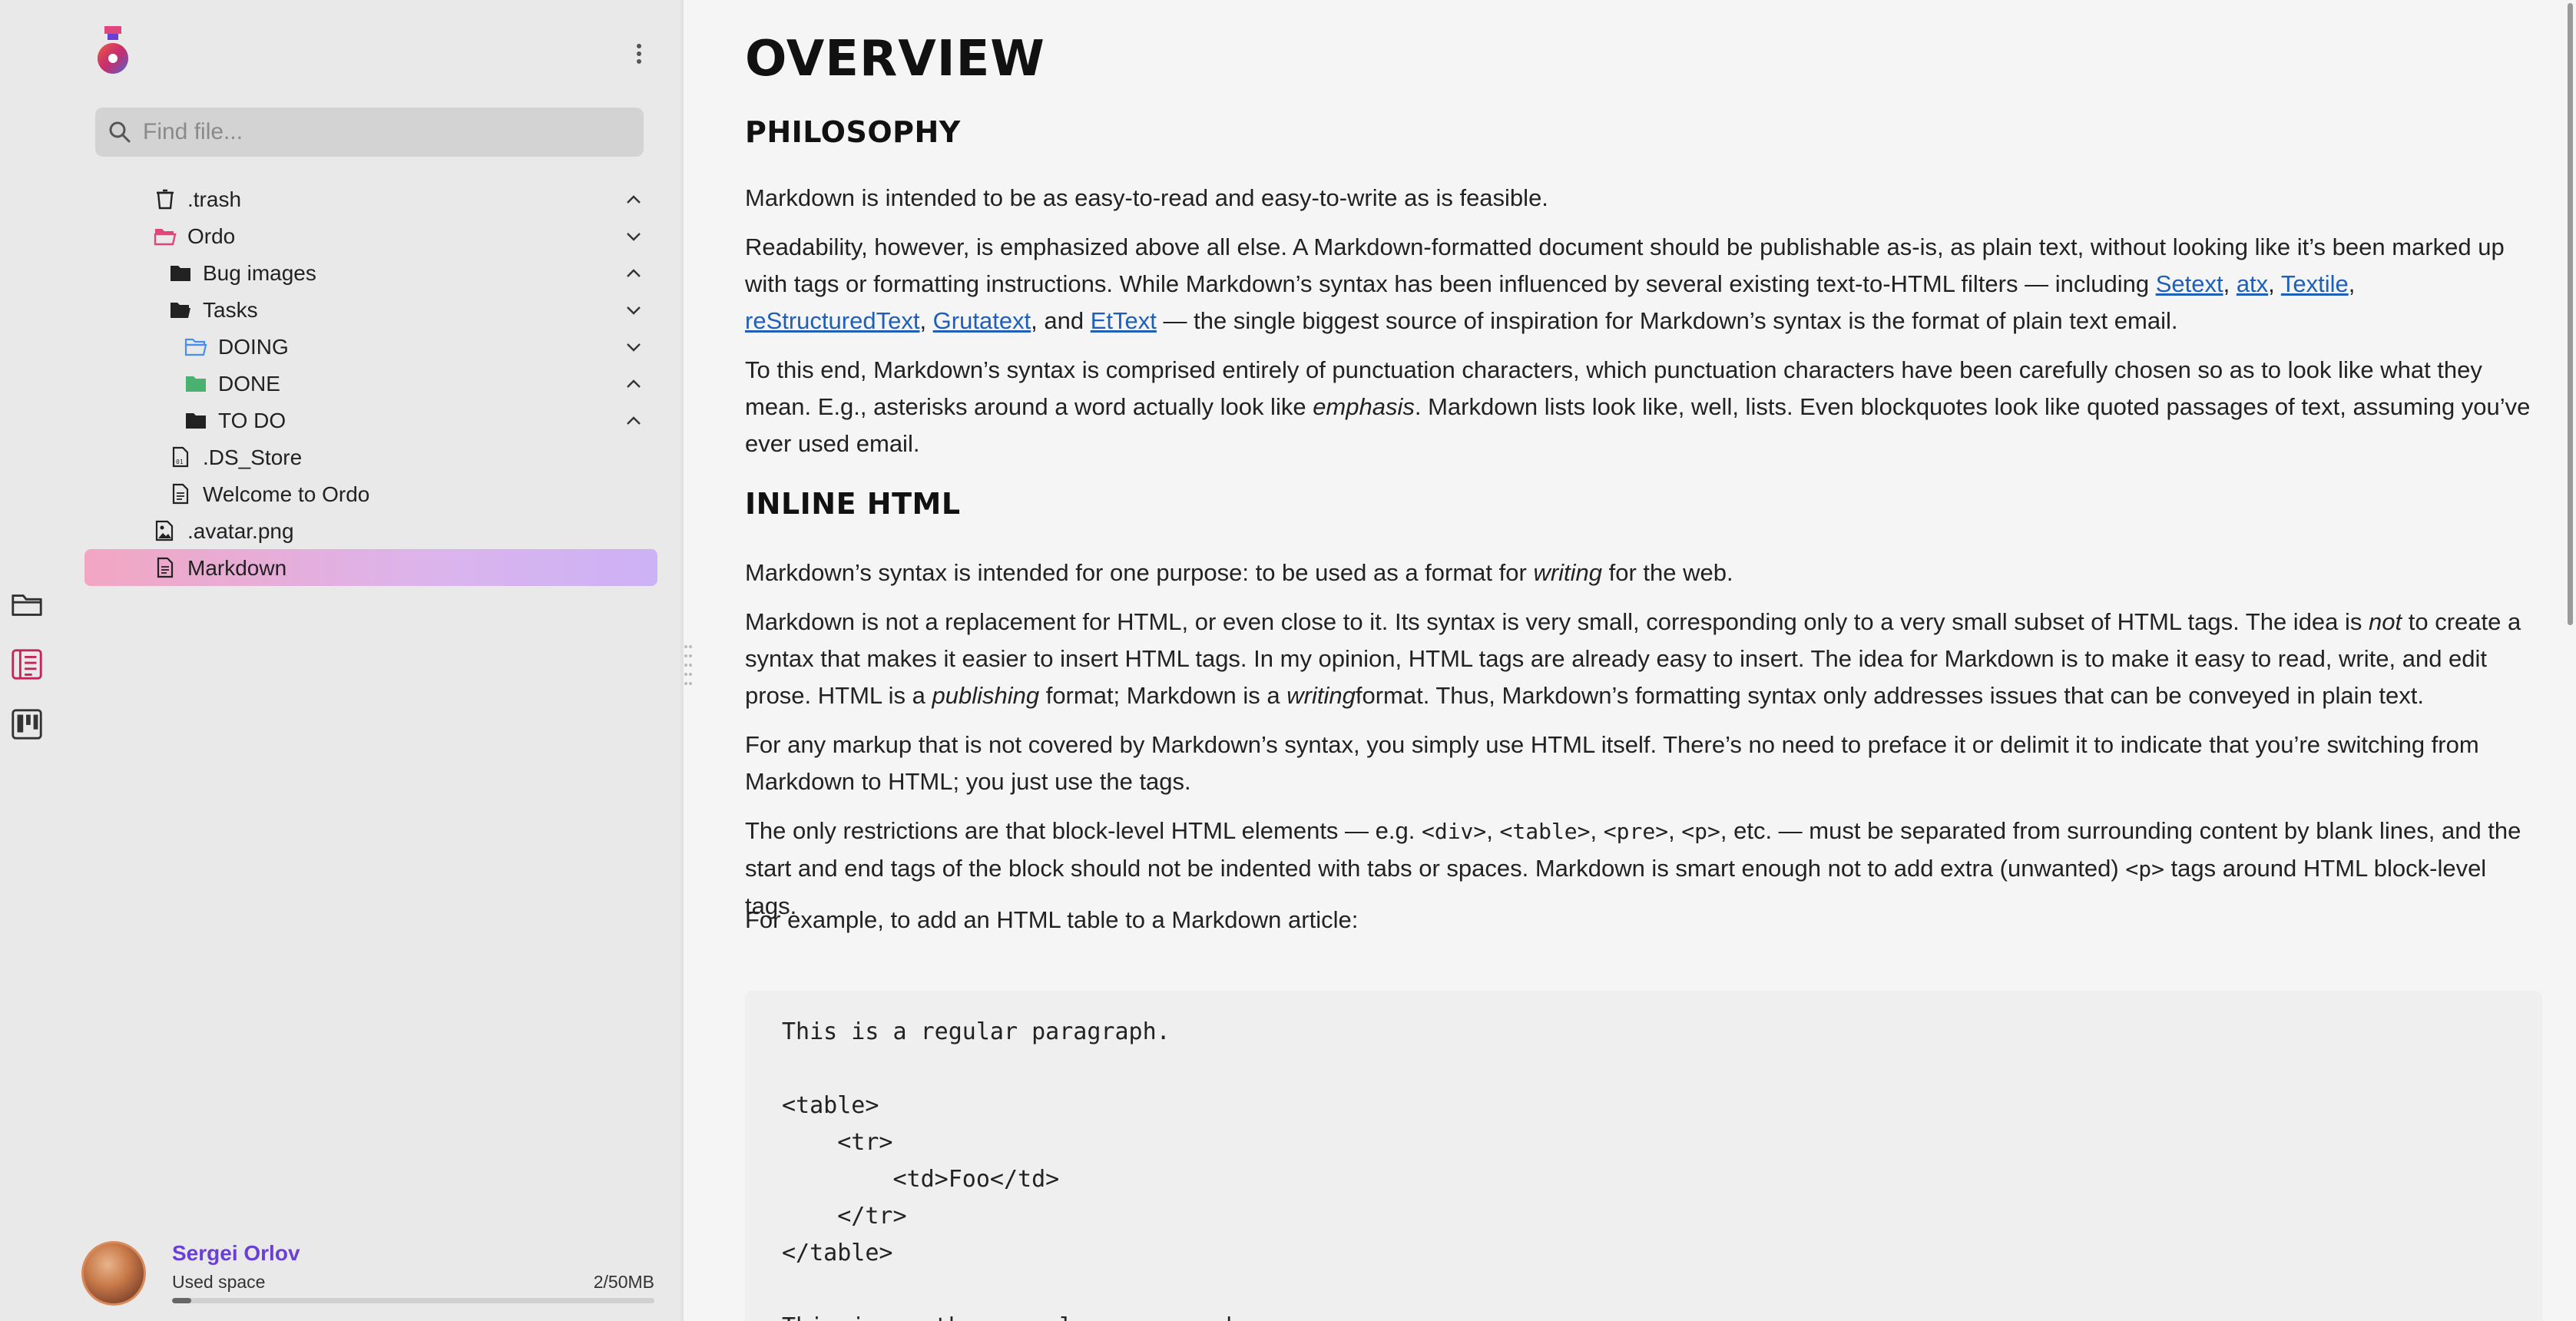 This screenshot has height=1321, width=2576. Describe the element at coordinates (370, 199) in the screenshot. I see `tree-item-trash: .trash` at that location.